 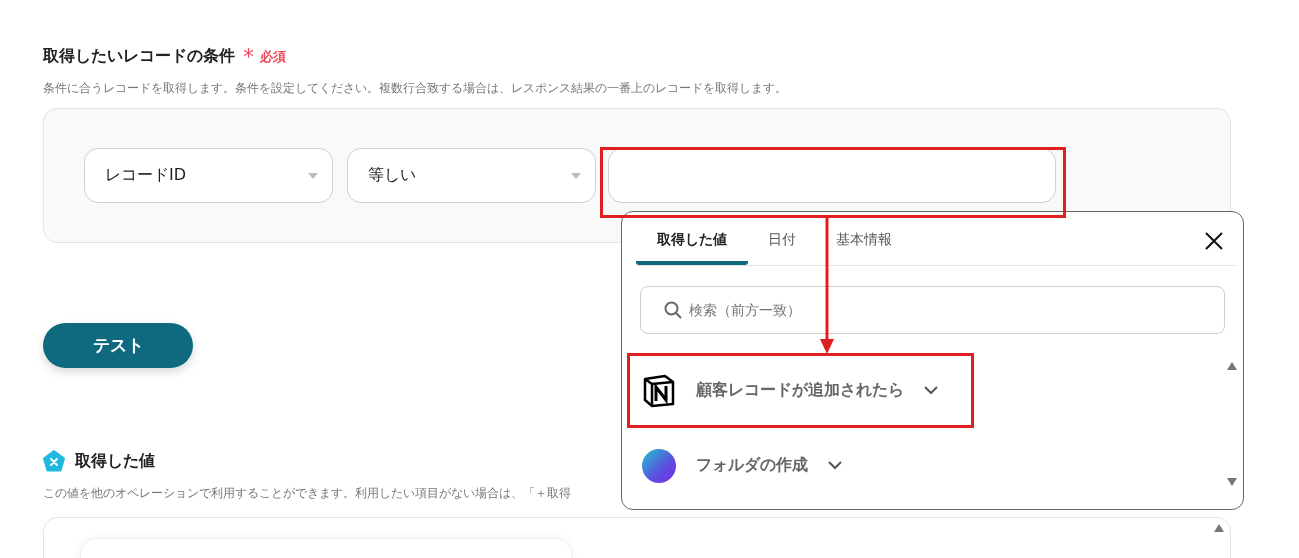 What do you see at coordinates (673, 310) in the screenshot?
I see `search-icon` at bounding box center [673, 310].